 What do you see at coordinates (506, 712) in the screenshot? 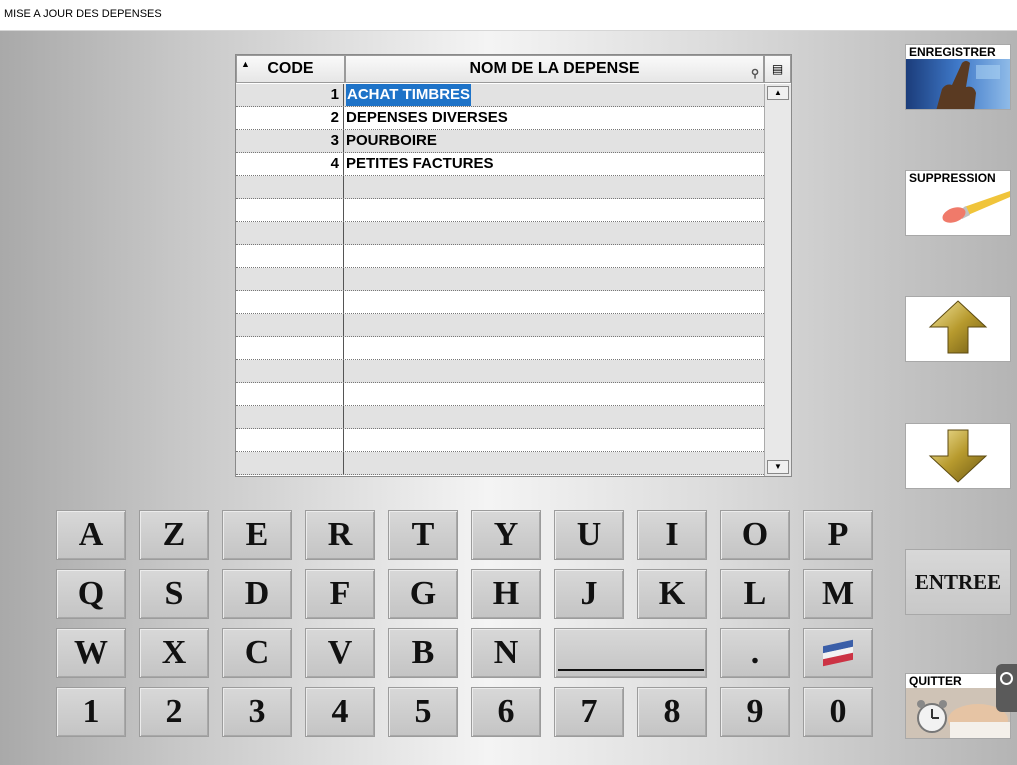
I see `key-6: 6` at bounding box center [506, 712].